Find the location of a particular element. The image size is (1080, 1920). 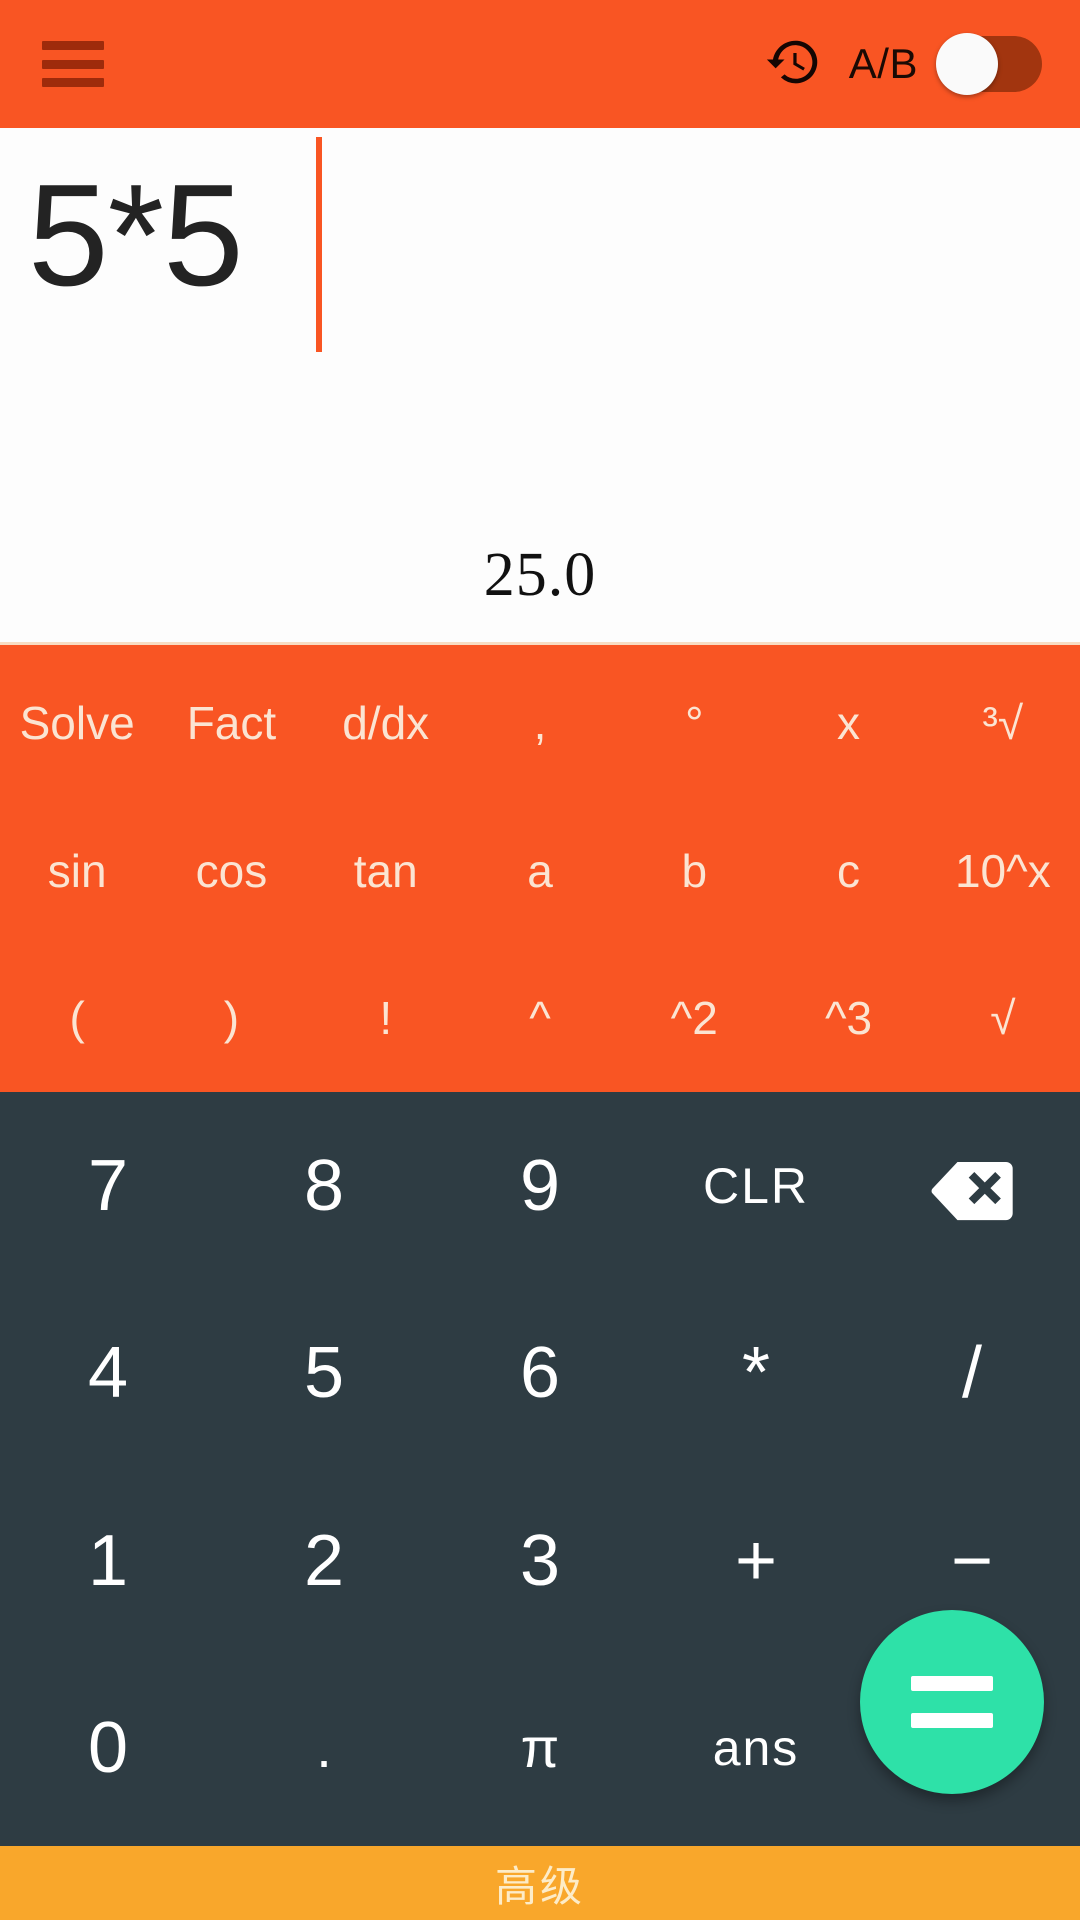

key-plus: + is located at coordinates (756, 1561).